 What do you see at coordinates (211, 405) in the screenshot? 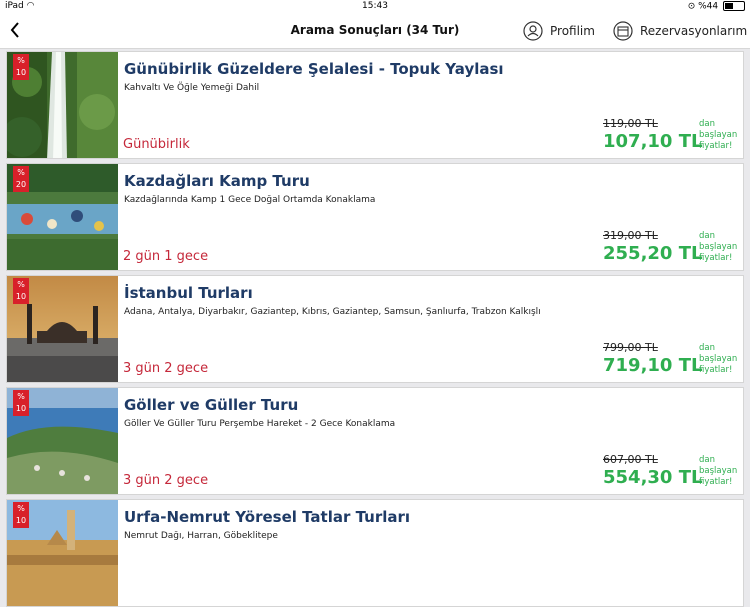
I see `tour-title: Göller ve Güller Turu` at bounding box center [211, 405].